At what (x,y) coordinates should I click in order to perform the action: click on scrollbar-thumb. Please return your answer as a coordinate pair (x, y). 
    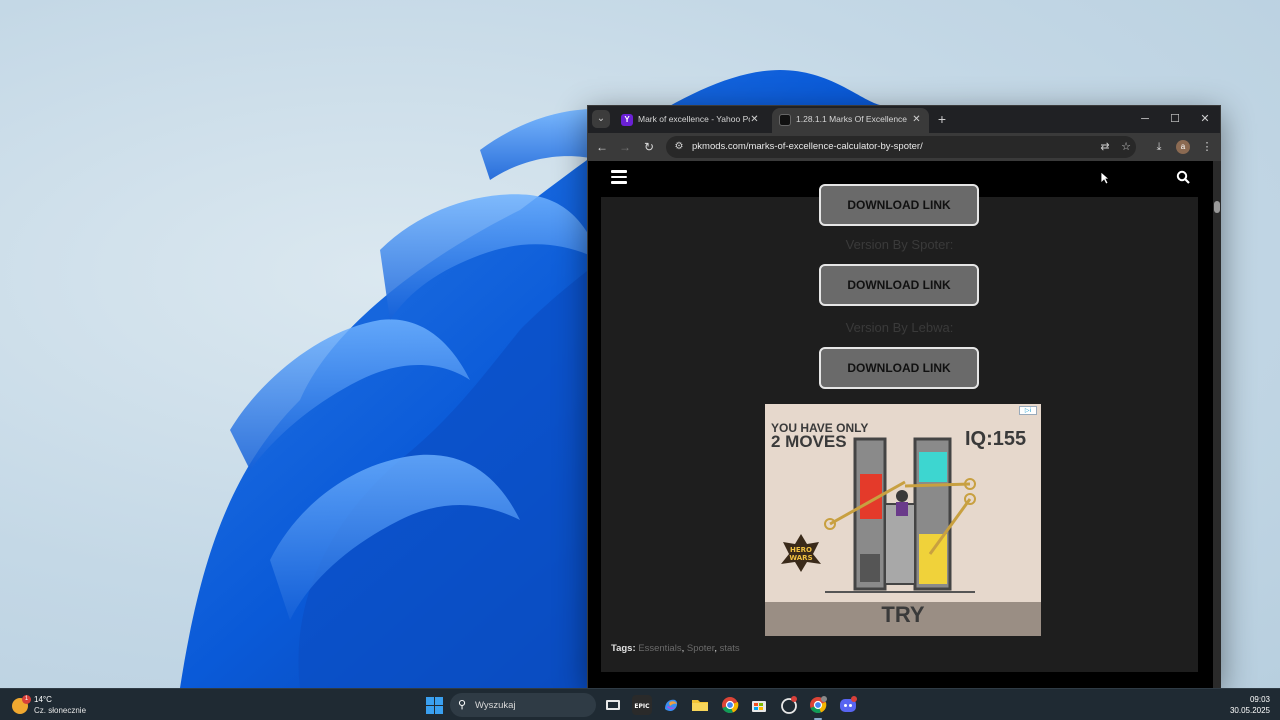
    Looking at the image, I should click on (1217, 207).